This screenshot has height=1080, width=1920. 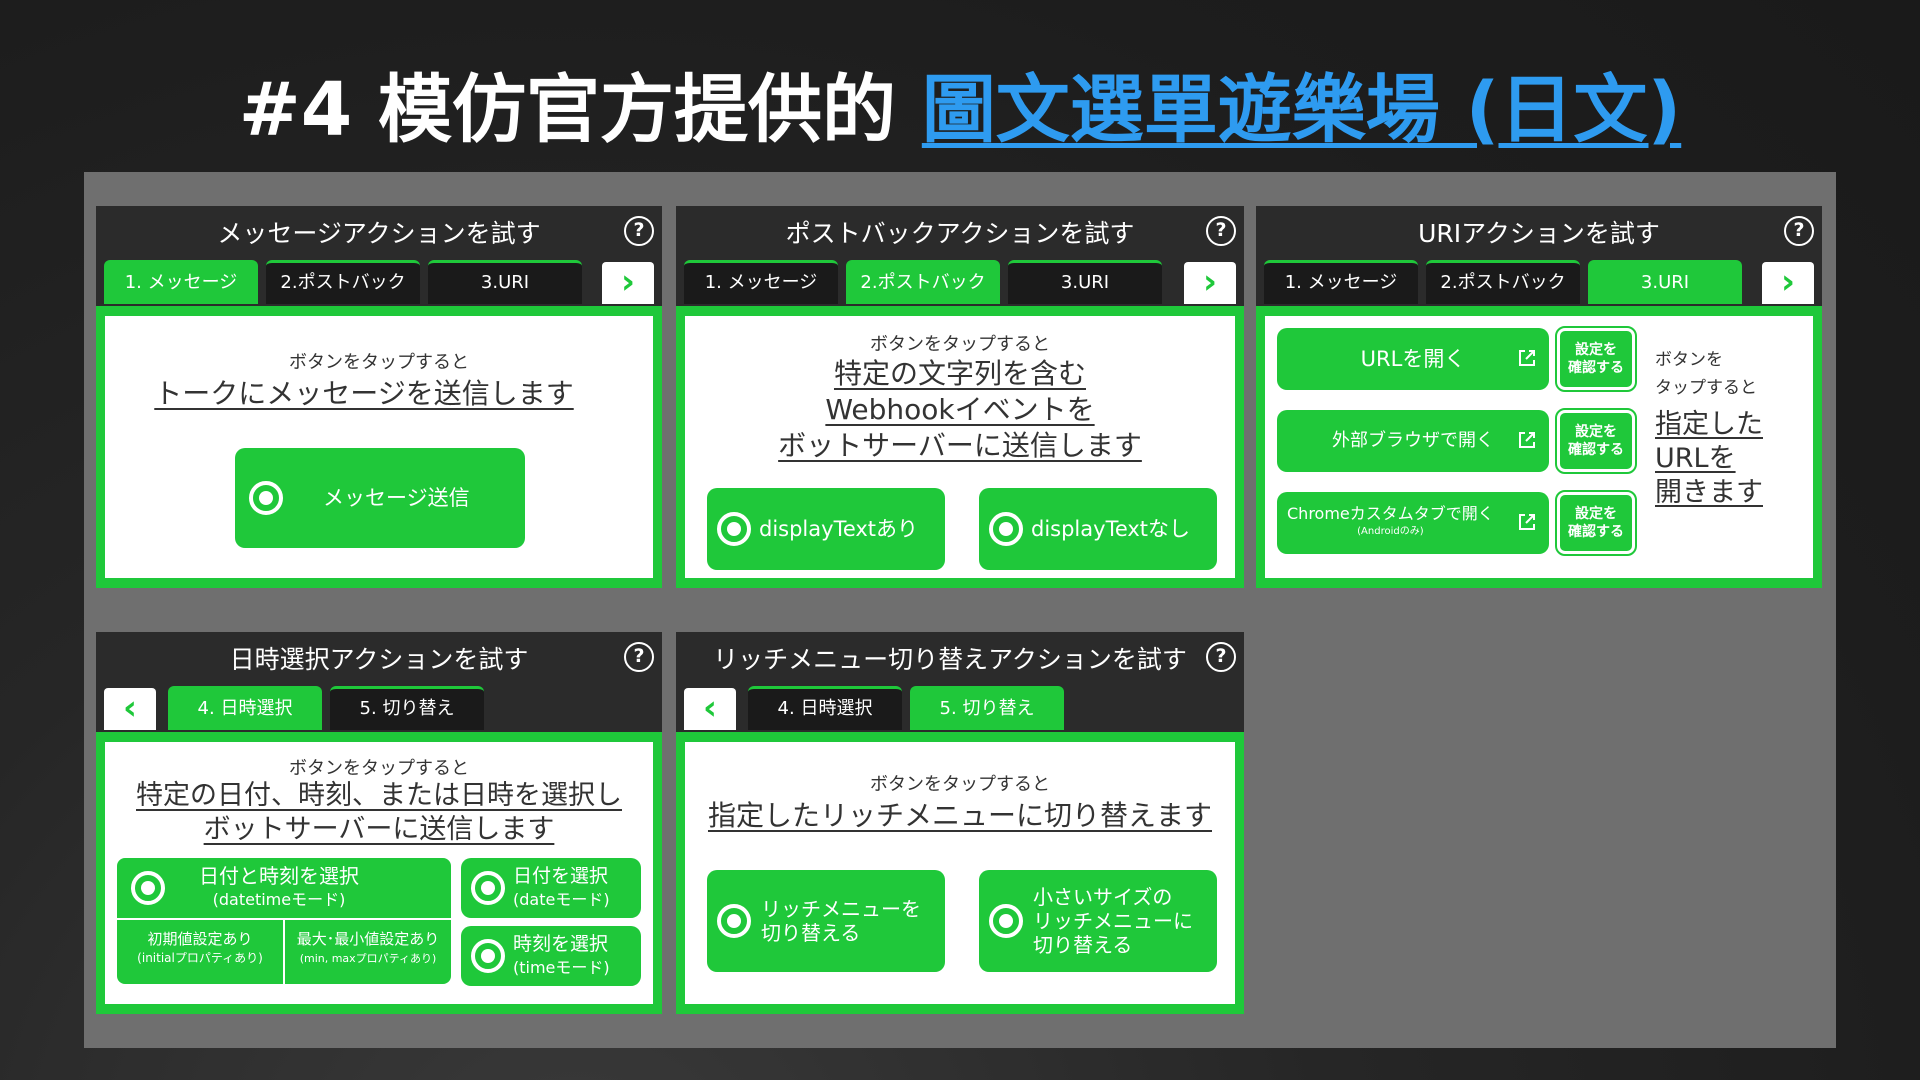 I want to click on panel-headline-line3: ボットサーバーに送信します, so click(x=960, y=445).